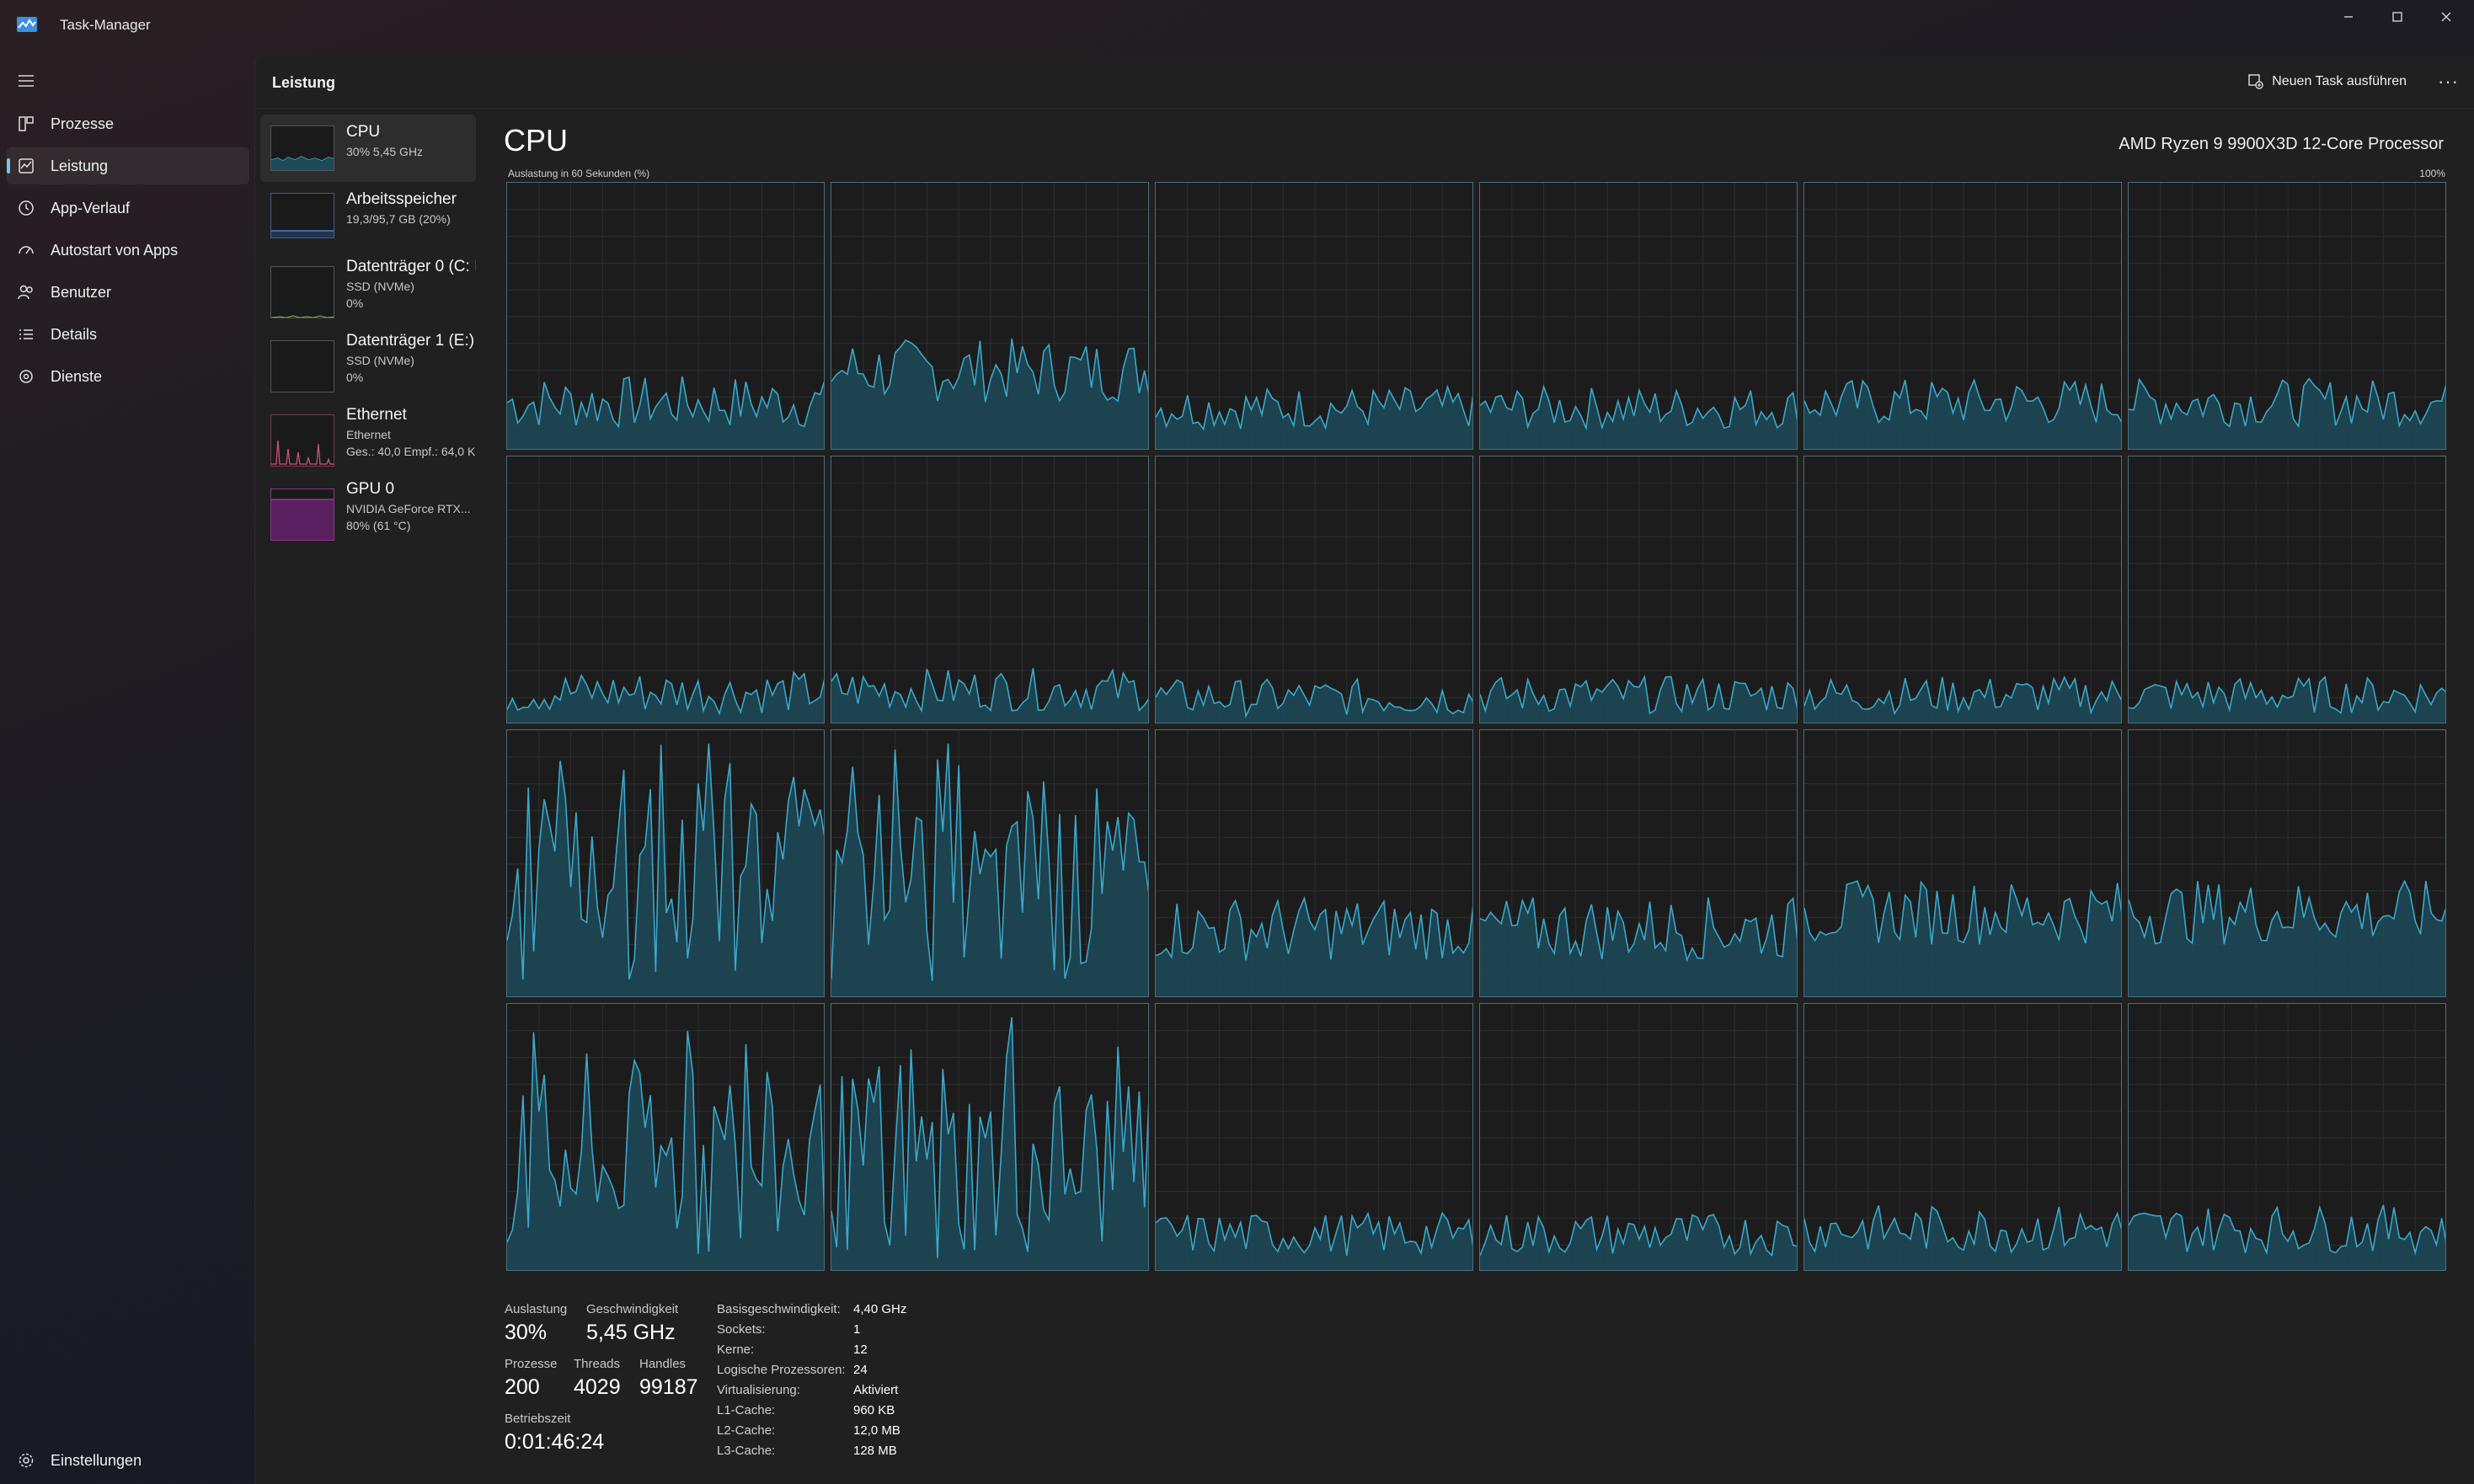 The height and width of the screenshot is (1484, 2474). I want to click on disk-1-thumbnail, so click(302, 366).